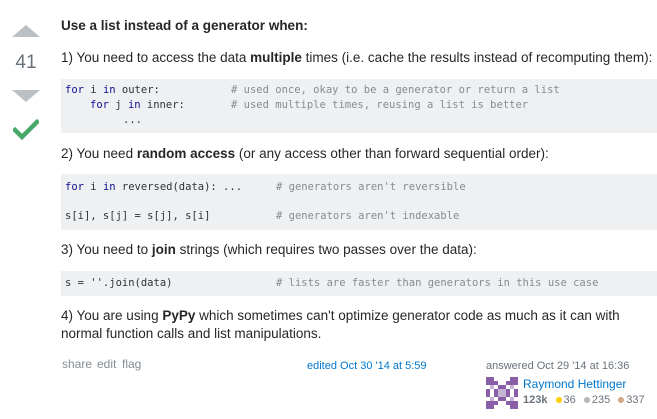 The width and height of the screenshot is (657, 419). Describe the element at coordinates (535, 400) in the screenshot. I see `reputation-score: 123k` at that location.